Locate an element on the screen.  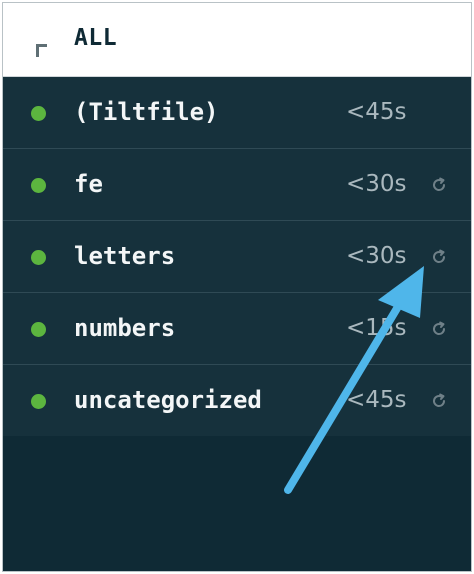
resource-name: uncategorized is located at coordinates (168, 400).